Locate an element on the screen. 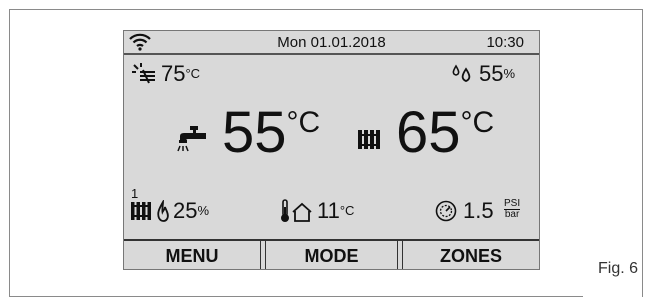 This screenshot has height=304, width=651. softkey-bar: MENU MODE ZONES is located at coordinates (331, 254).